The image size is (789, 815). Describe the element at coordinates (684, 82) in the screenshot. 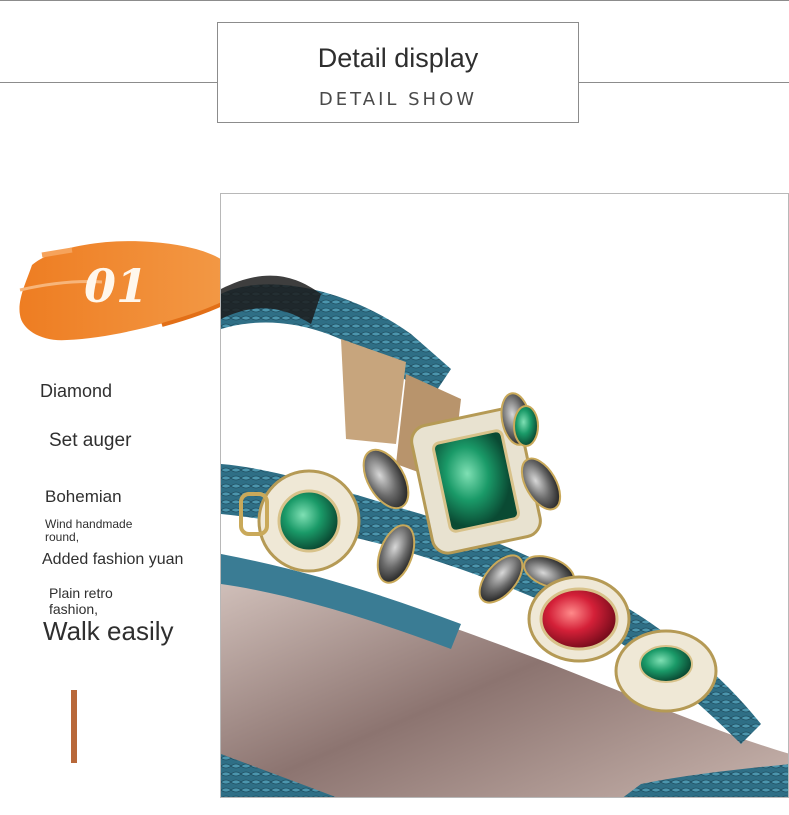

I see `right-divider-line` at that location.